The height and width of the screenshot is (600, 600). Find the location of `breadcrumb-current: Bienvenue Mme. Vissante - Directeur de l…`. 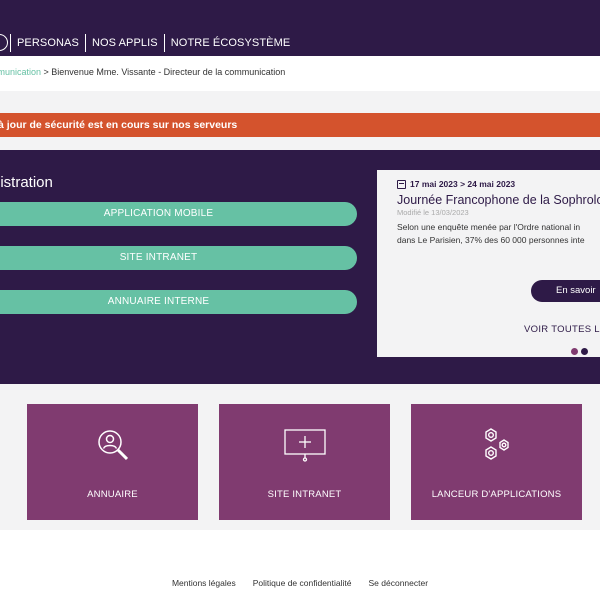

breadcrumb-current: Bienvenue Mme. Vissante - Directeur de l… is located at coordinates (168, 72).